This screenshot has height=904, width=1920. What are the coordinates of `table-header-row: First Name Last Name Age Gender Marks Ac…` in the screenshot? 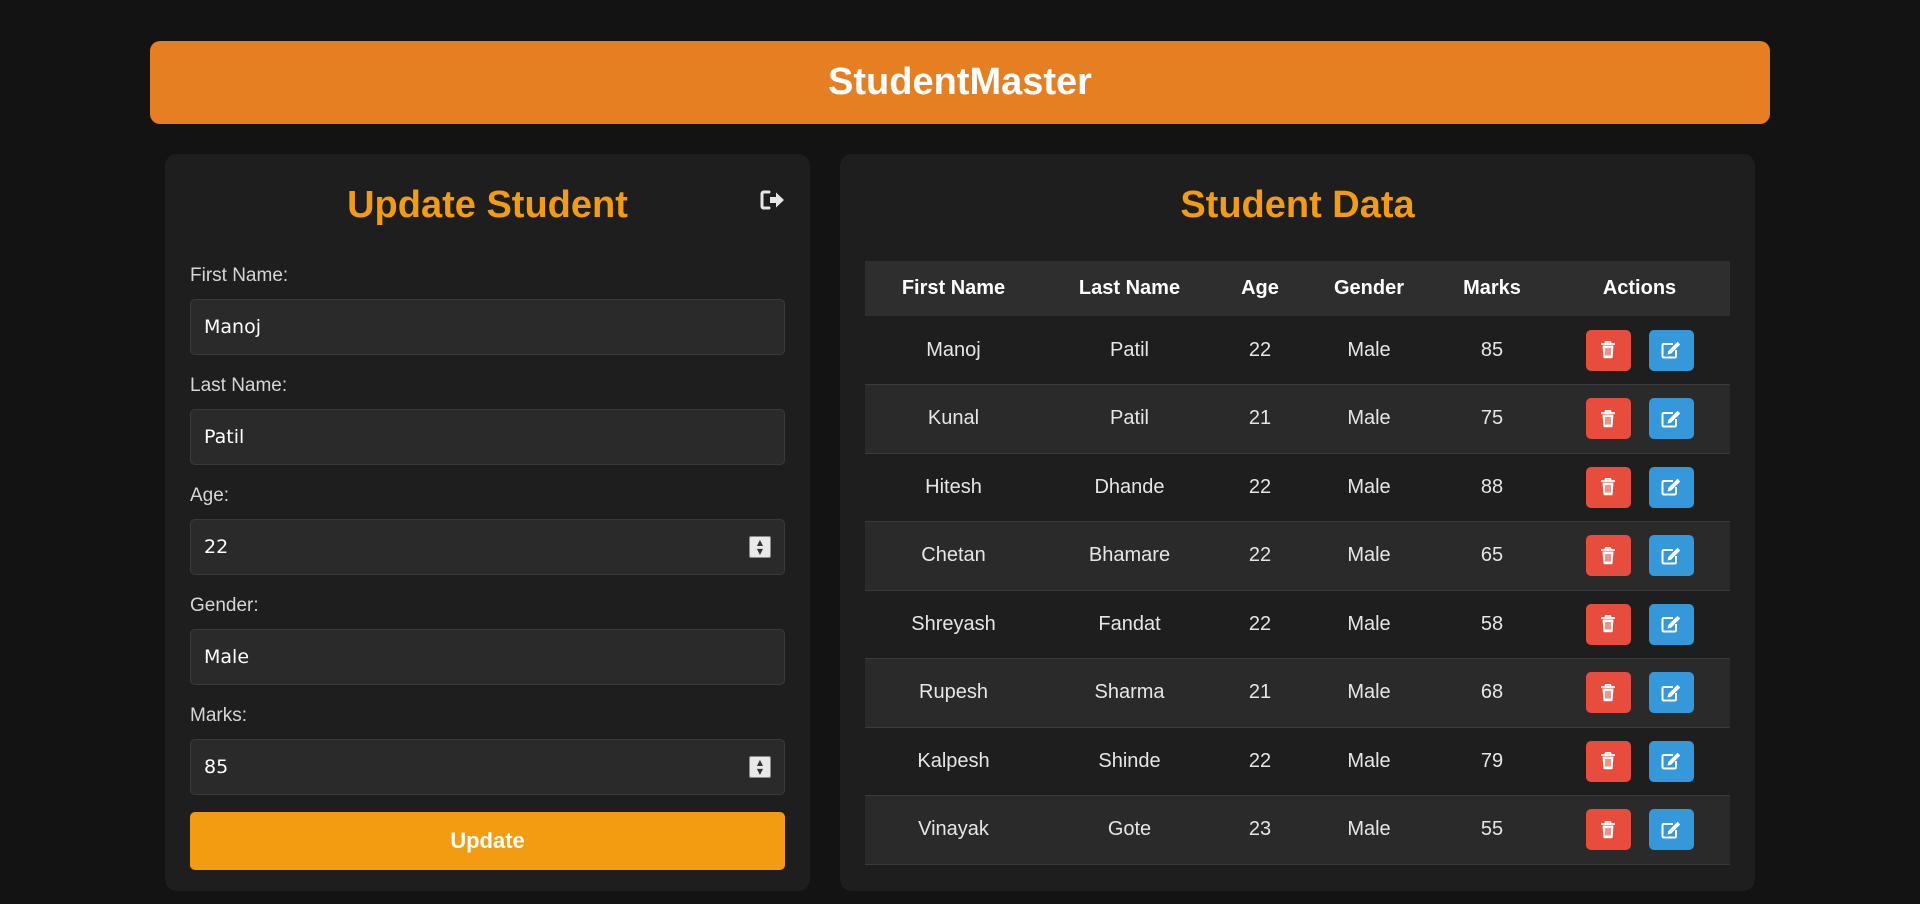 It's located at (1297, 288).